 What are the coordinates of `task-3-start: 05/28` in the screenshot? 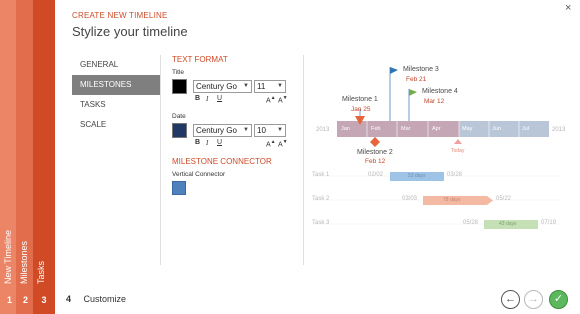 It's located at (471, 223).